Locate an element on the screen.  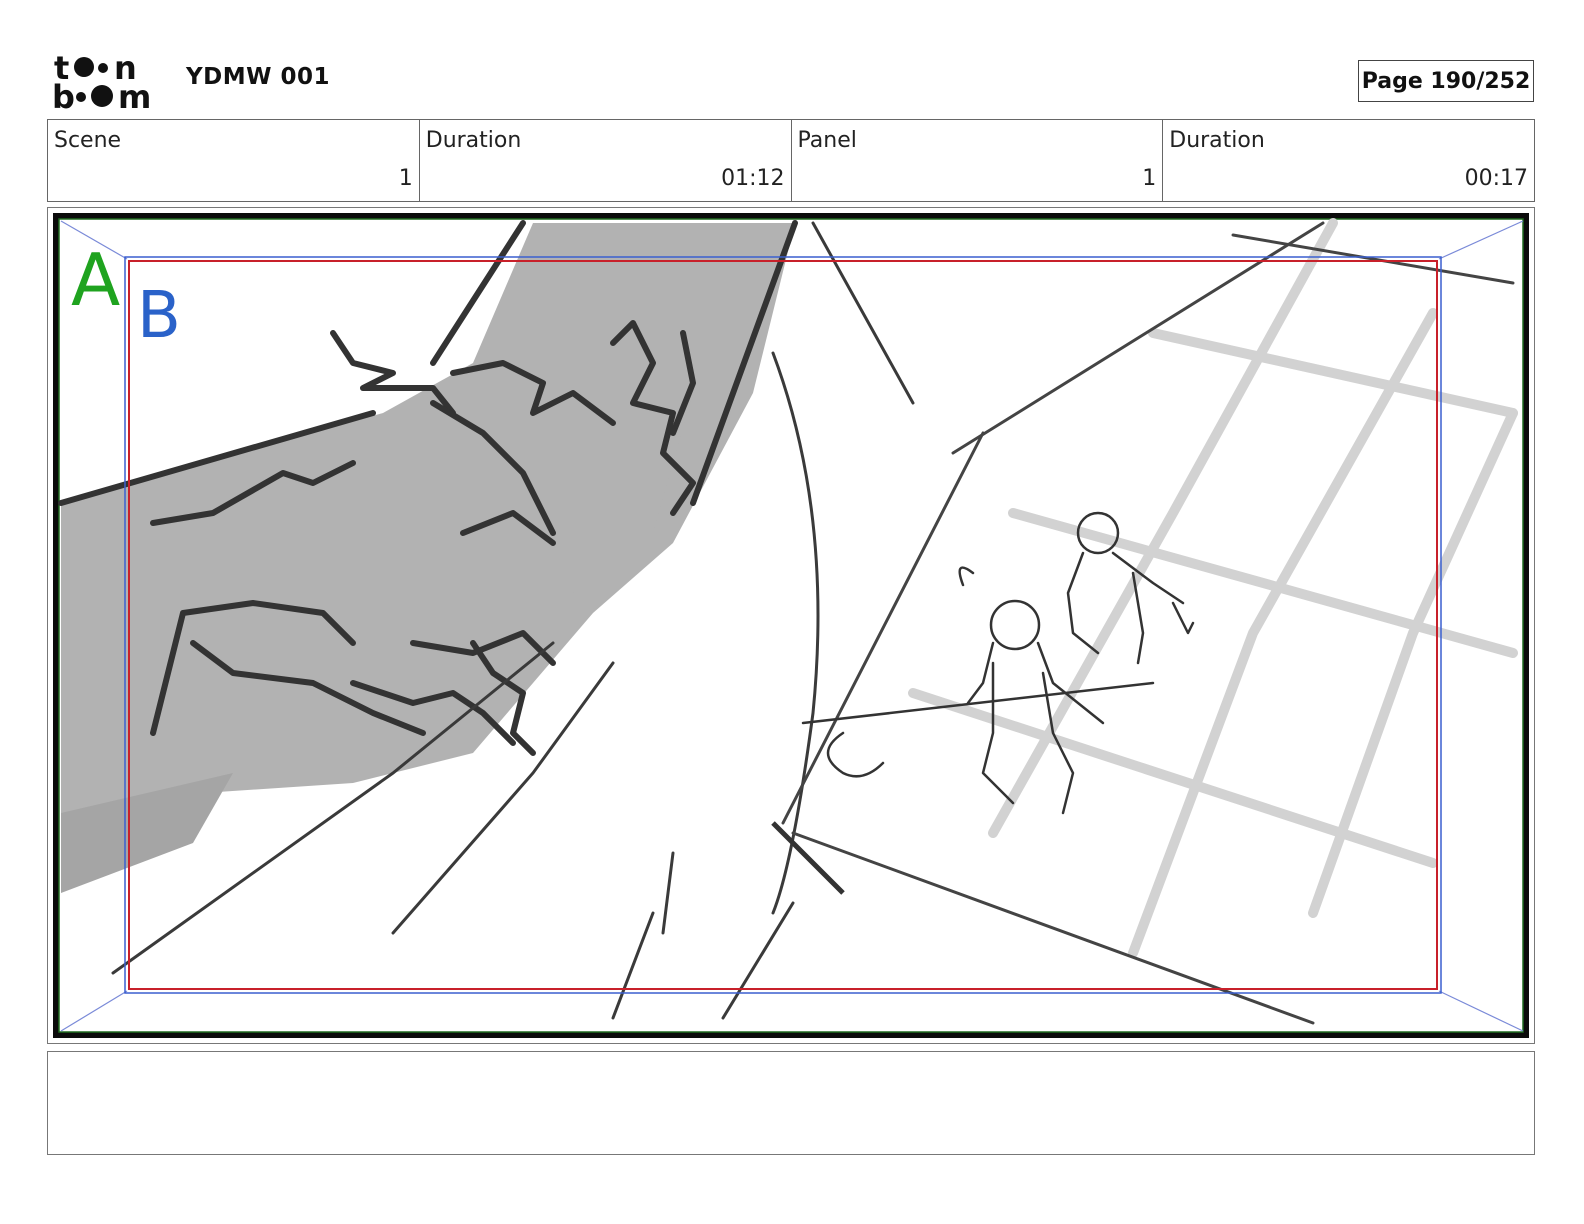
scene-duration-cell: Duration 01:12 is located at coordinates (606, 160).